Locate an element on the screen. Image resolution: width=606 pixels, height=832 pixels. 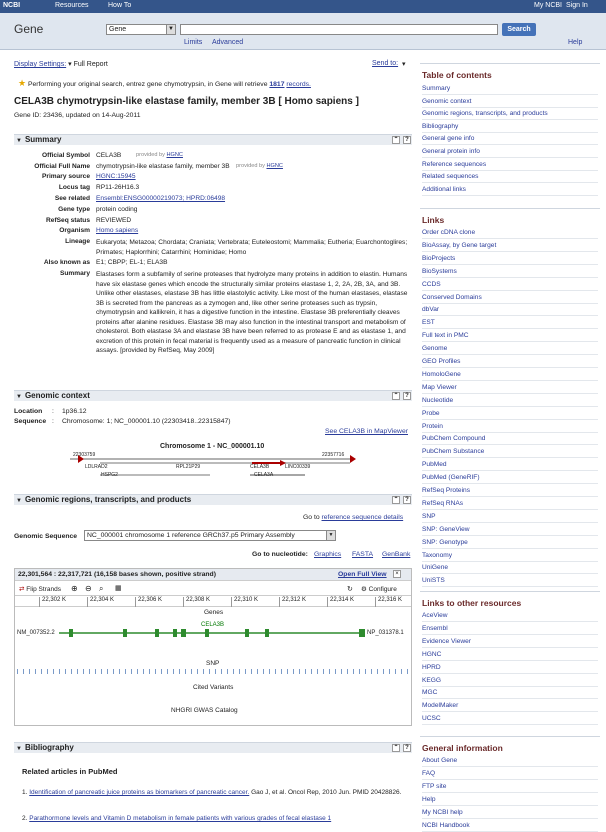
left-transcript-label: NM_007352.2 is located at coordinates (36, 633).